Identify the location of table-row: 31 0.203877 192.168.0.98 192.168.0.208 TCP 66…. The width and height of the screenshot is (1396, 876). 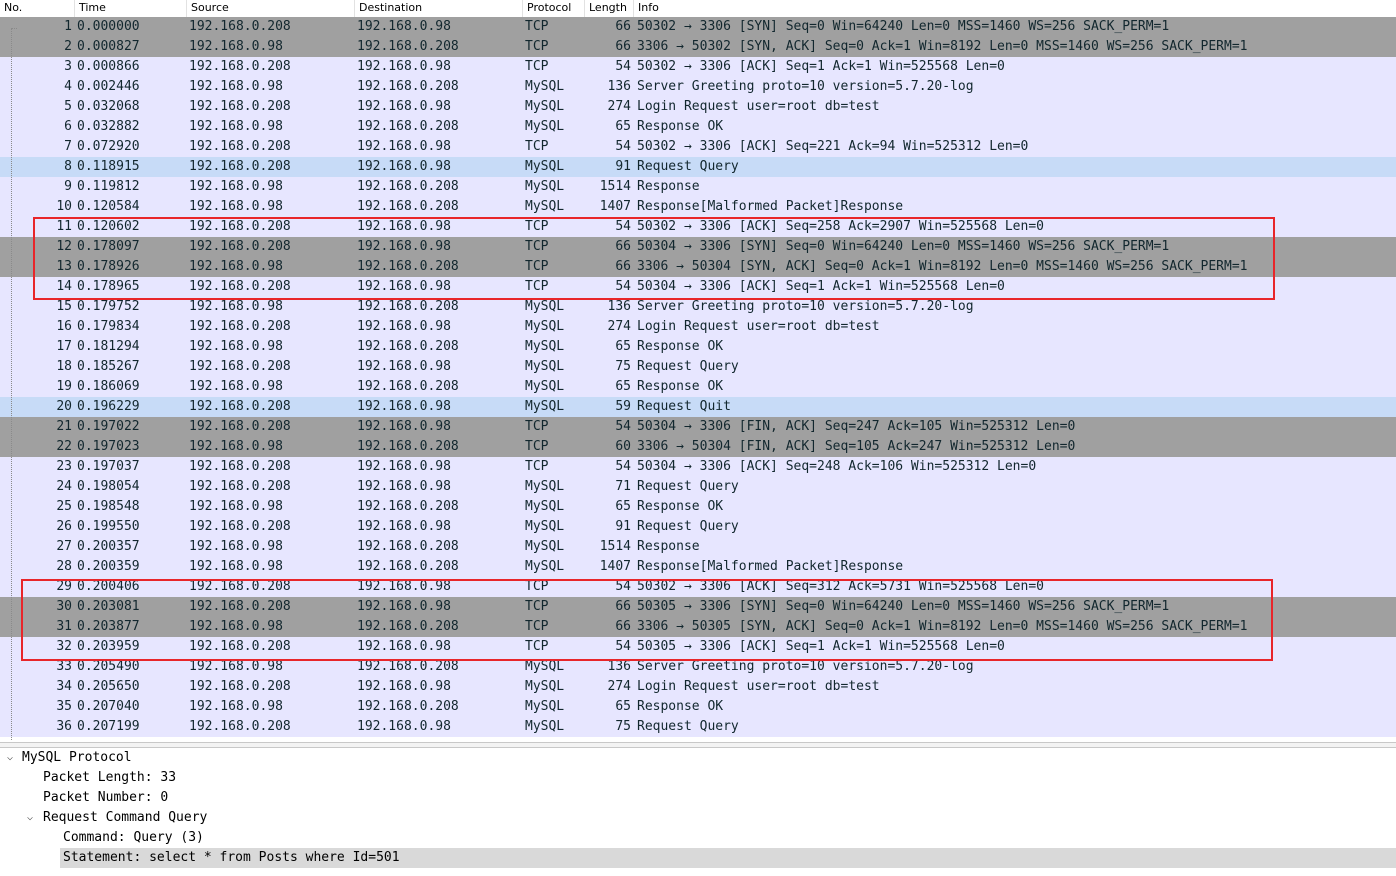
(698, 627).